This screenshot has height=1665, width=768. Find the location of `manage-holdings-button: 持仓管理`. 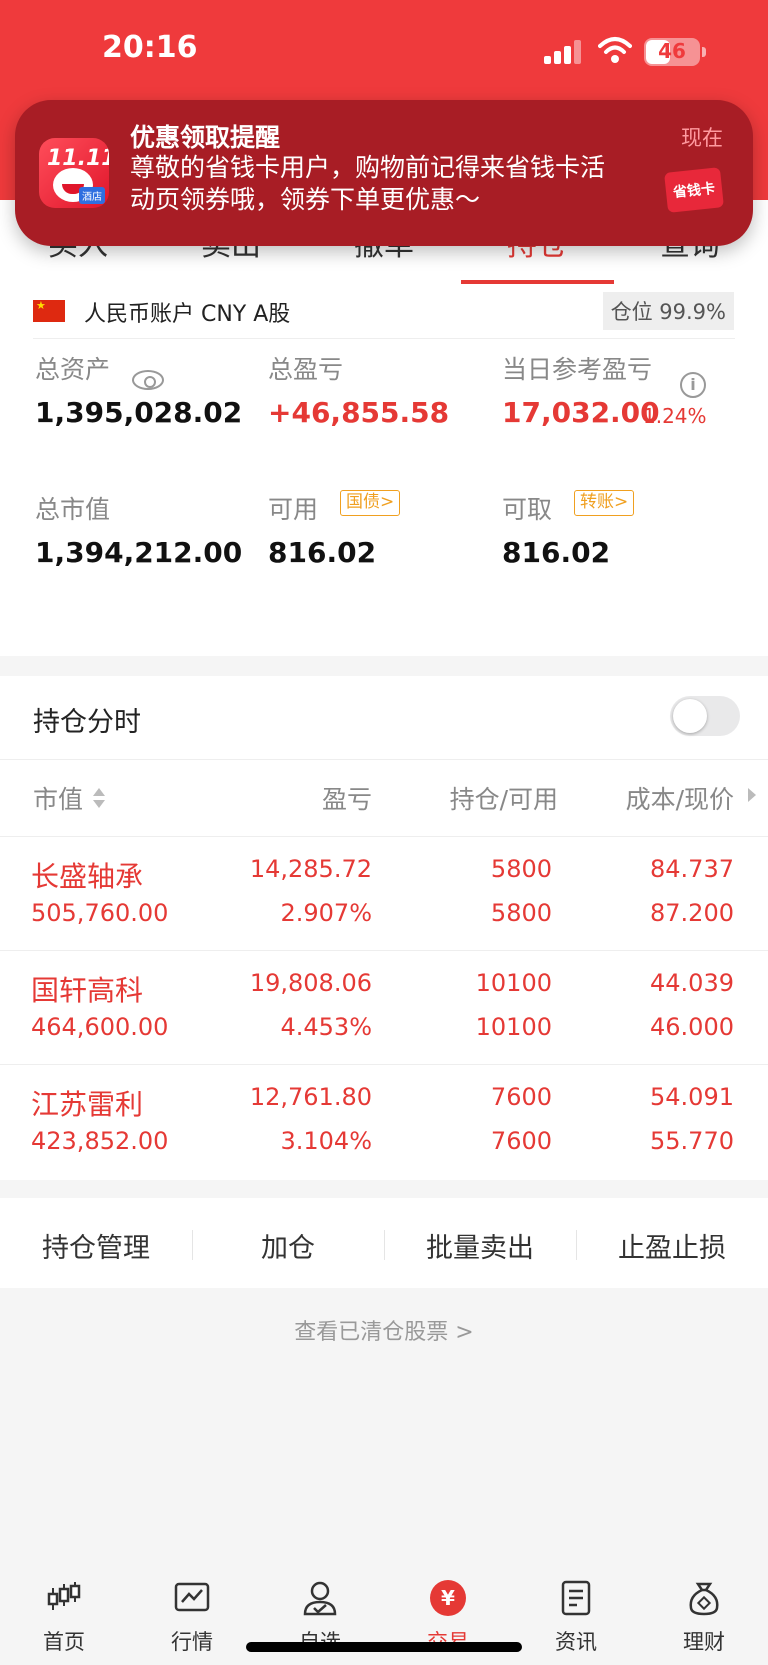

manage-holdings-button: 持仓管理 is located at coordinates (96, 1245).